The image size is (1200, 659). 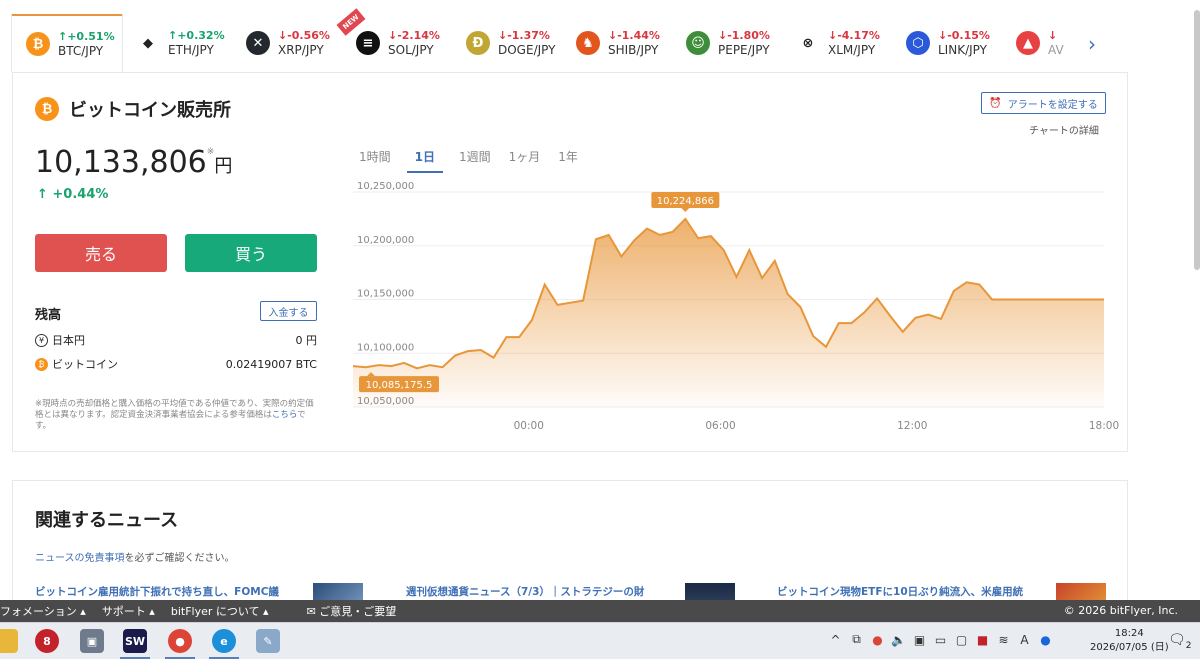 I want to click on battery-icon: ▭, so click(x=940, y=639).